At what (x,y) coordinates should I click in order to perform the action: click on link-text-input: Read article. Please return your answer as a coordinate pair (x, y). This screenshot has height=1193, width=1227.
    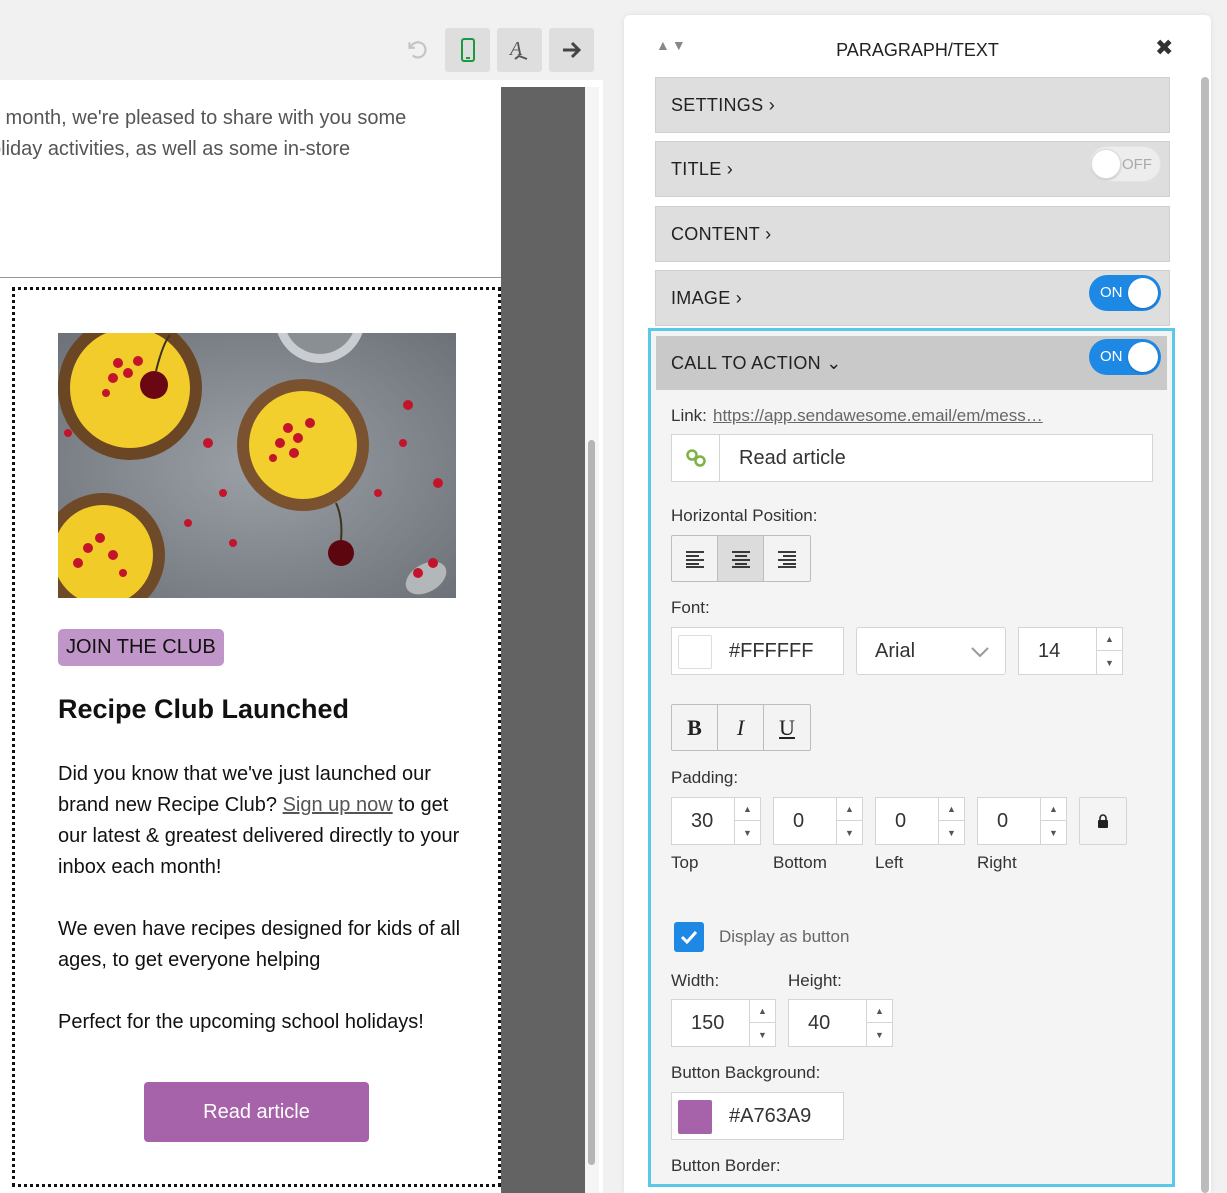
    Looking at the image, I should click on (912, 458).